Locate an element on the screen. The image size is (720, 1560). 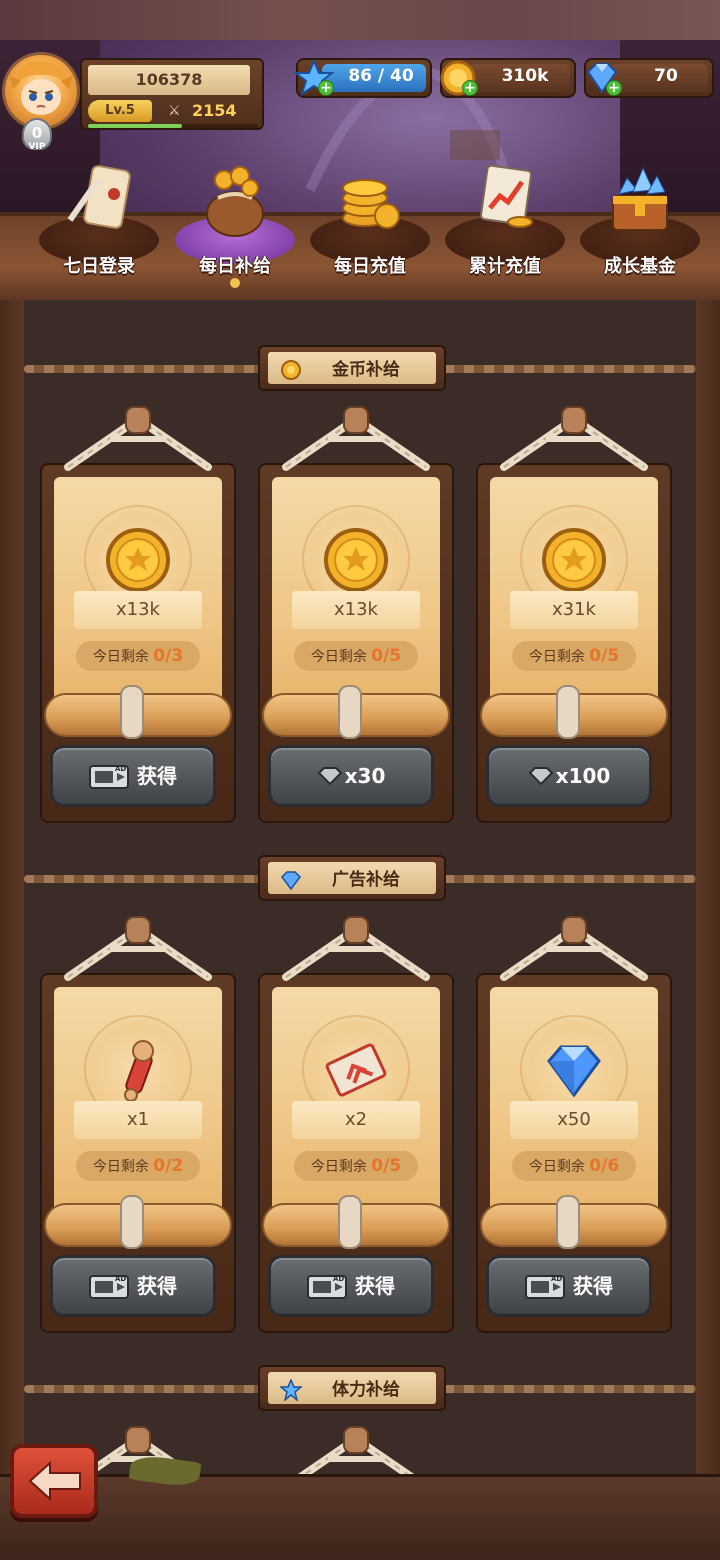
vip-badge: 0 VIP is located at coordinates (37, 137).